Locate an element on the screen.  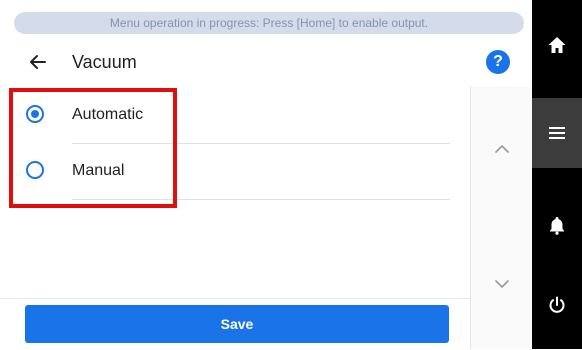
save-button: Save is located at coordinates (237, 324).